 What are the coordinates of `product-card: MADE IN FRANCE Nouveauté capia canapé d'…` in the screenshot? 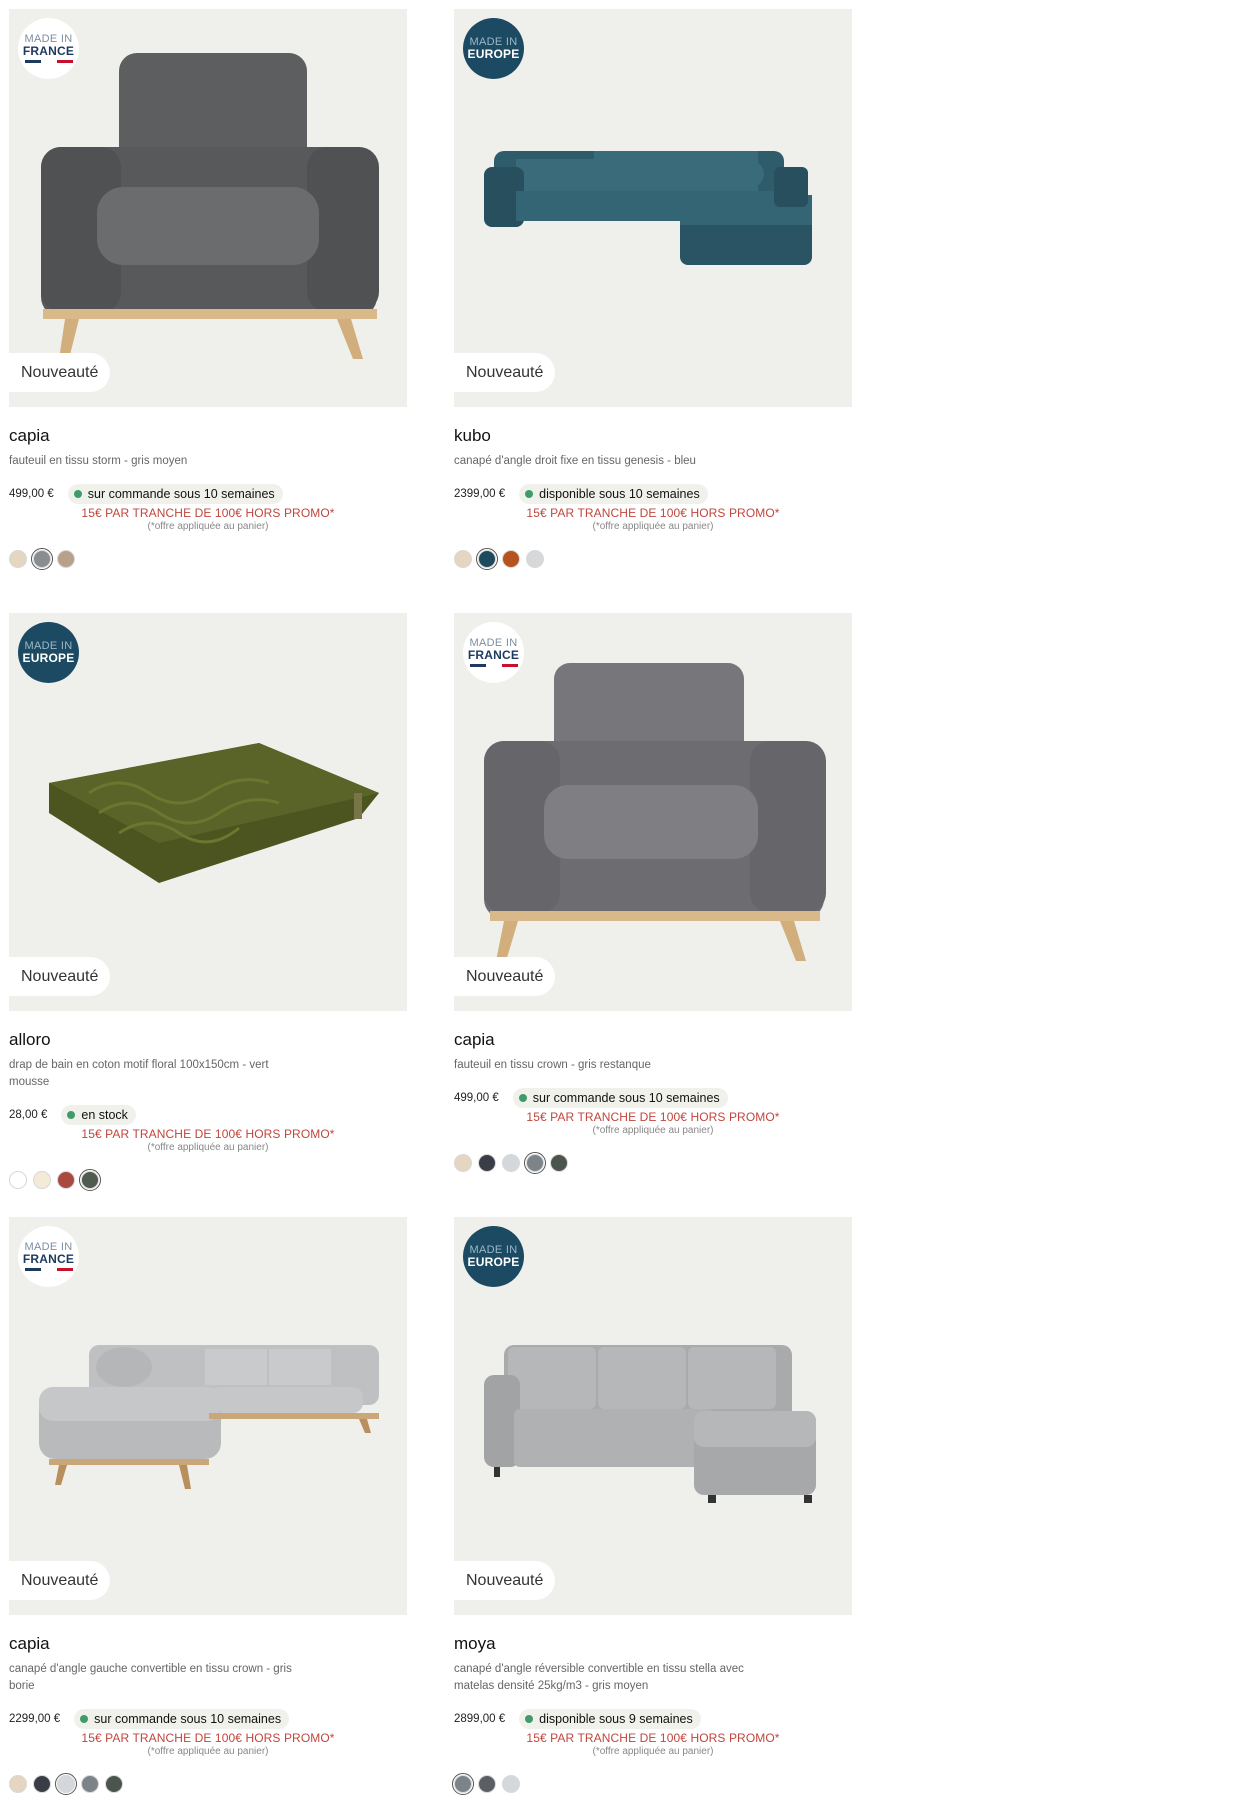 It's located at (208, 1506).